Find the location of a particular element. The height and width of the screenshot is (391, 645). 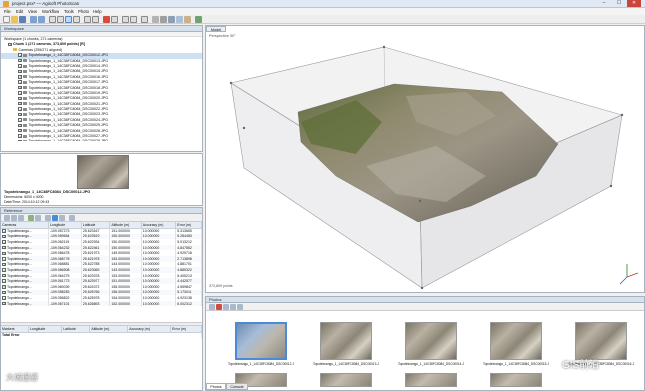

view-errors-icon is located at coordinates (62, 218).